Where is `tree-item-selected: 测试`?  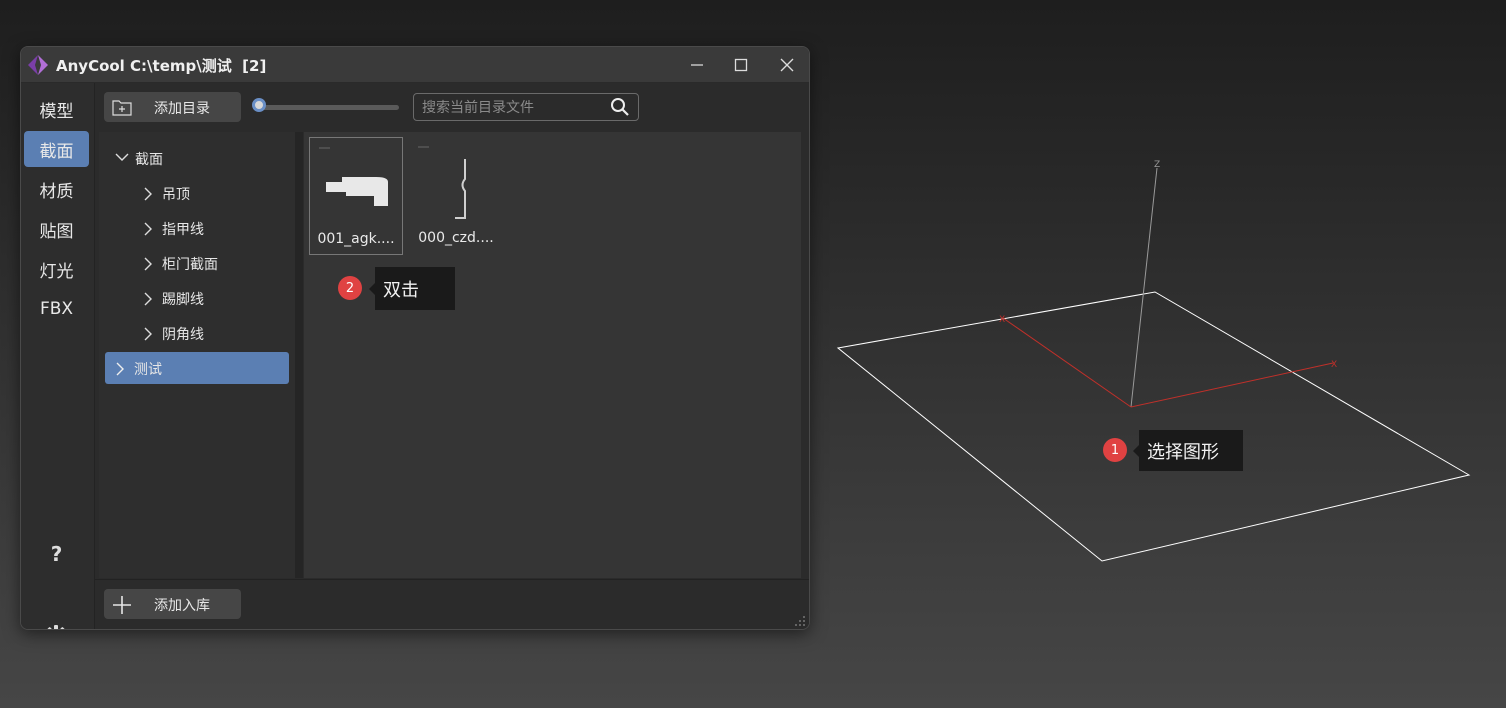
tree-item-selected: 测试 is located at coordinates (197, 368).